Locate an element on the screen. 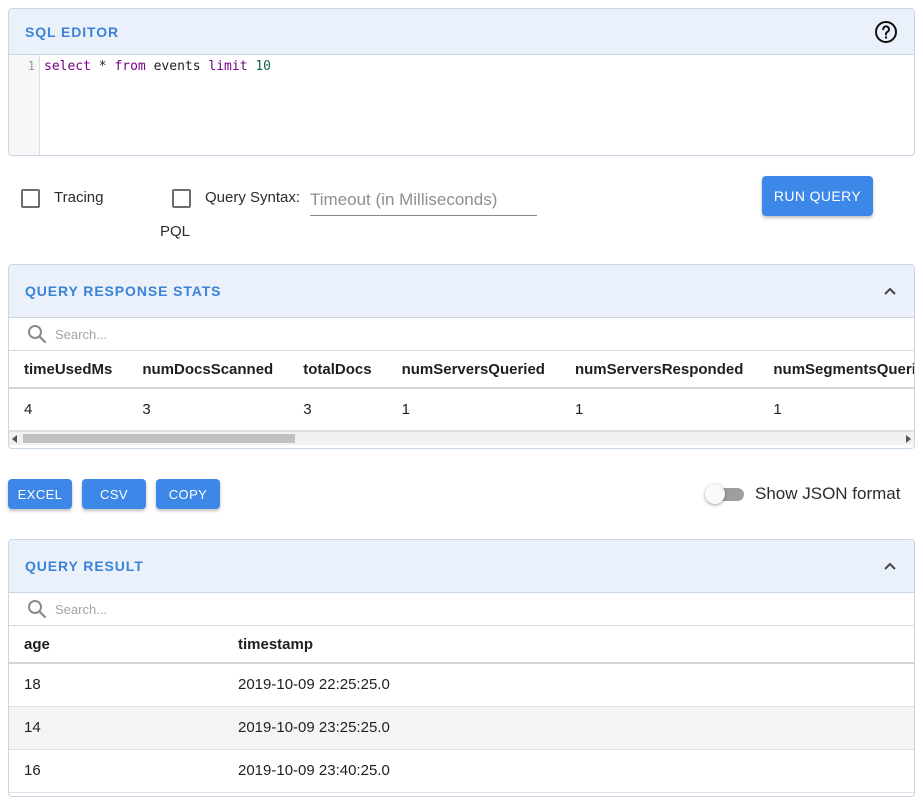 This screenshot has width=923, height=811. result-search-row is located at coordinates (461, 609).